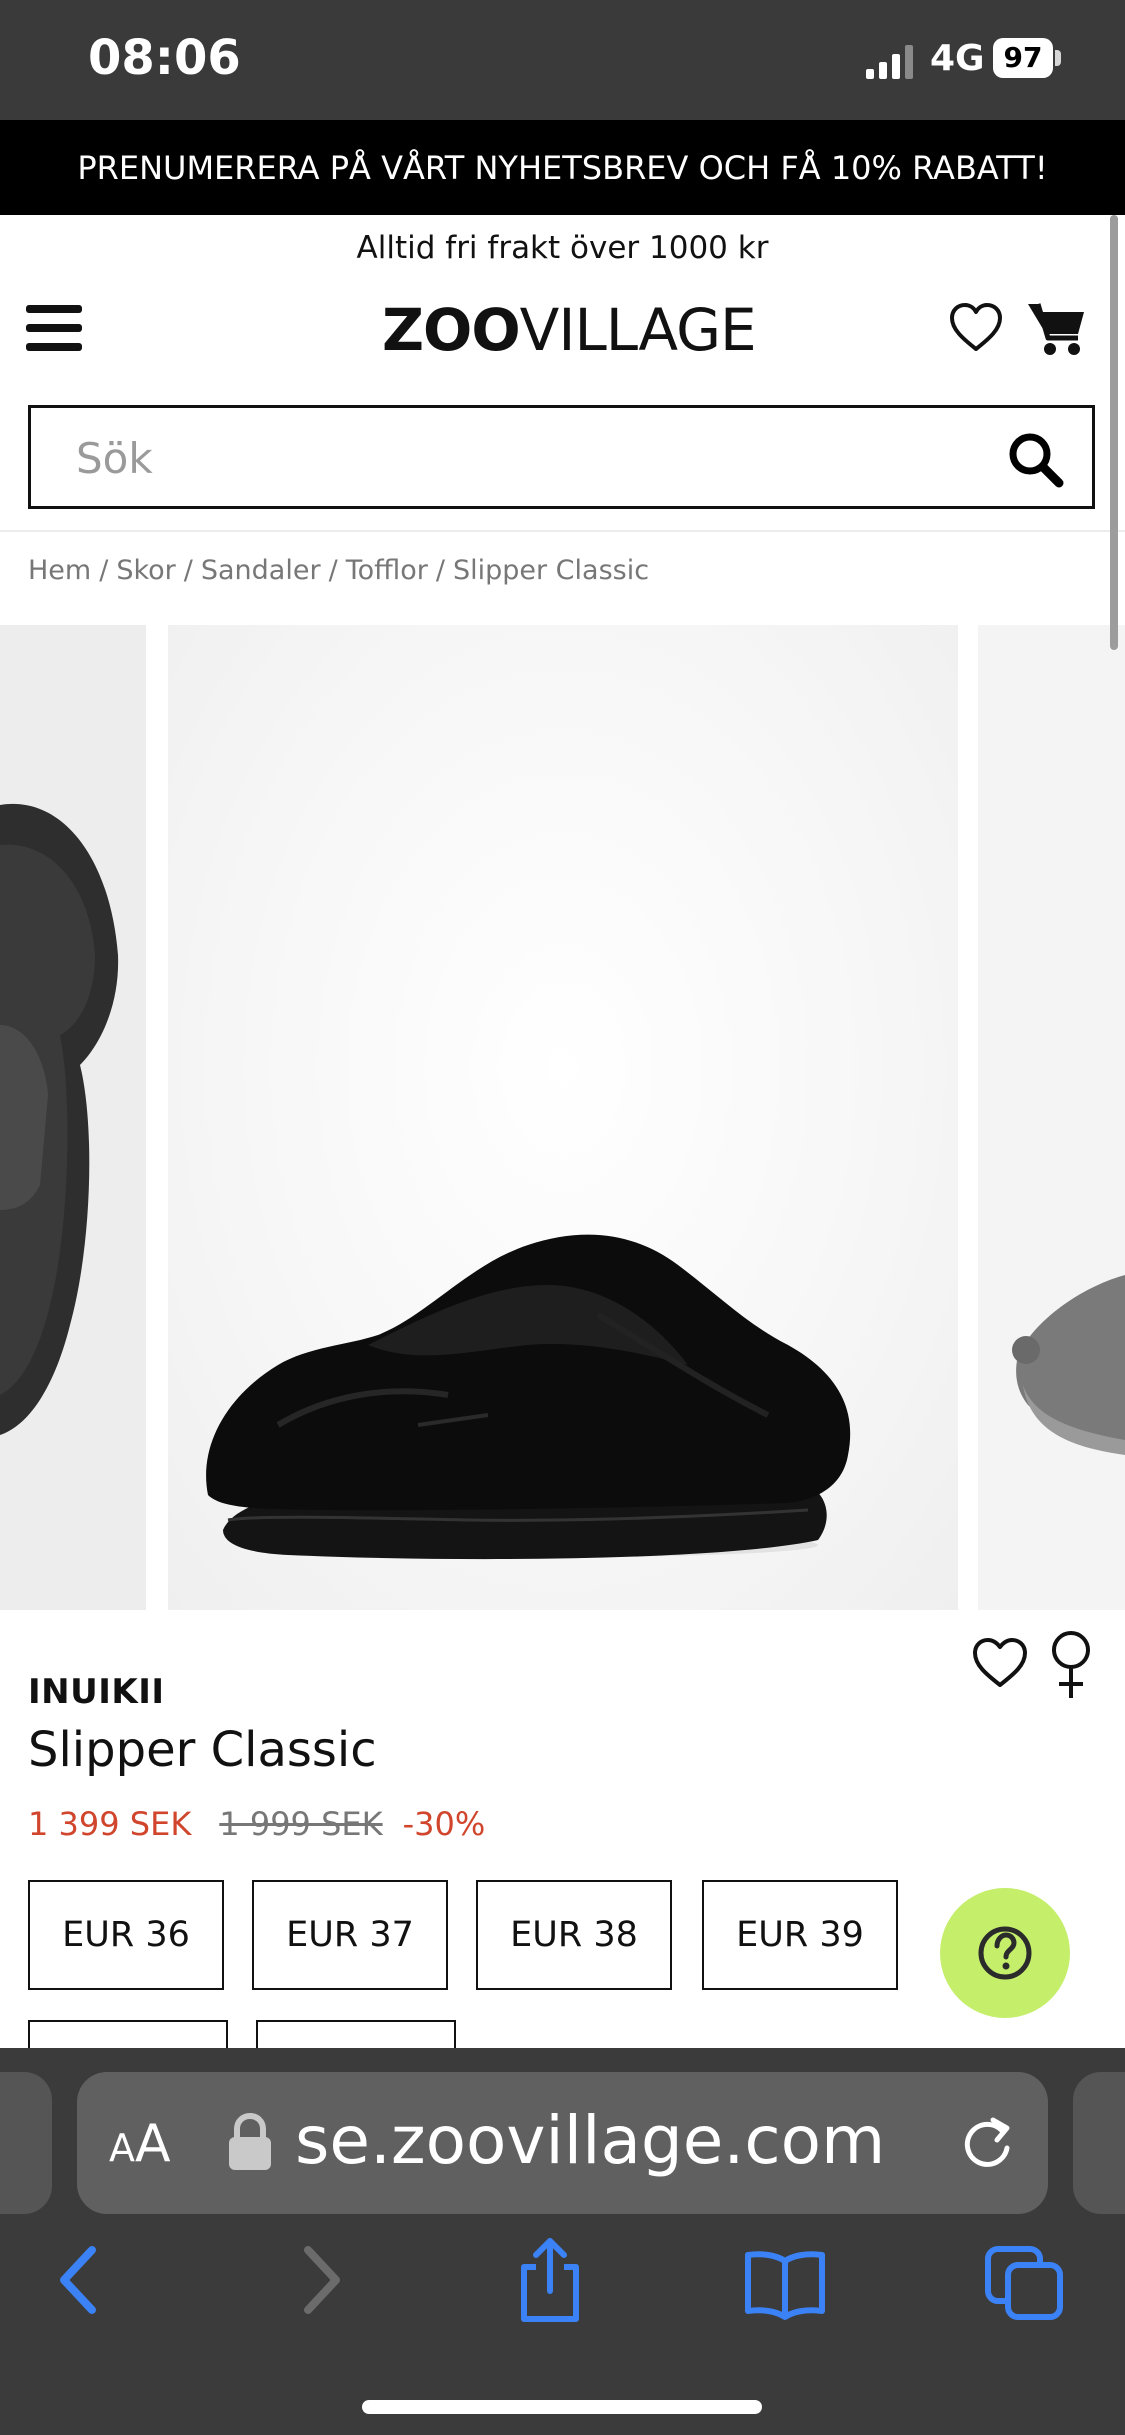 This screenshot has width=1125, height=2435. What do you see at coordinates (202, 1750) in the screenshot?
I see `product-title: Slipper Classic` at bounding box center [202, 1750].